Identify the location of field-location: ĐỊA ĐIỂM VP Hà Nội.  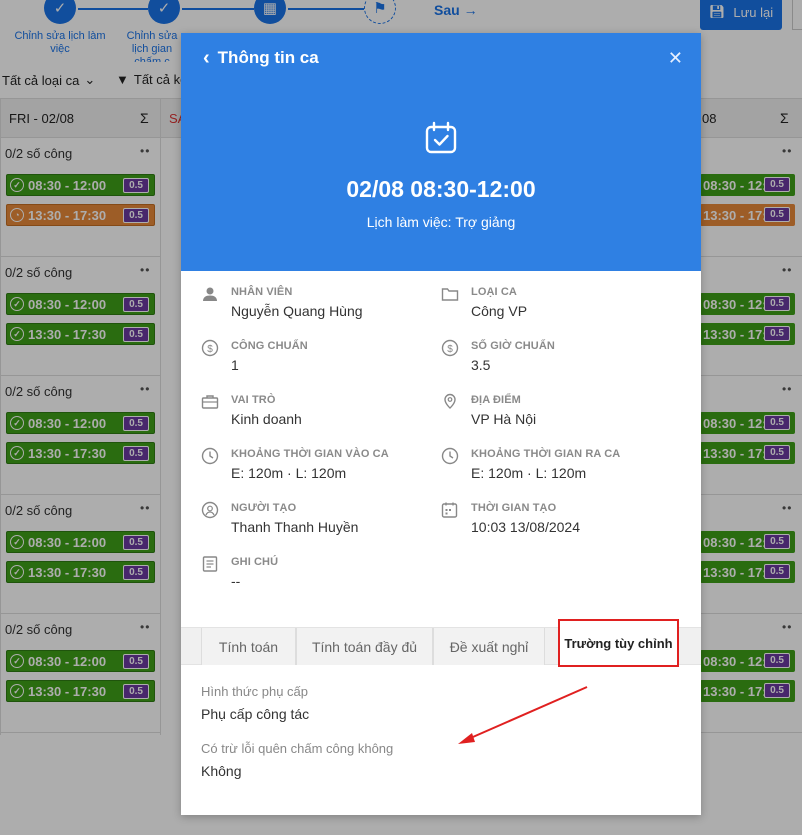
(572, 410).